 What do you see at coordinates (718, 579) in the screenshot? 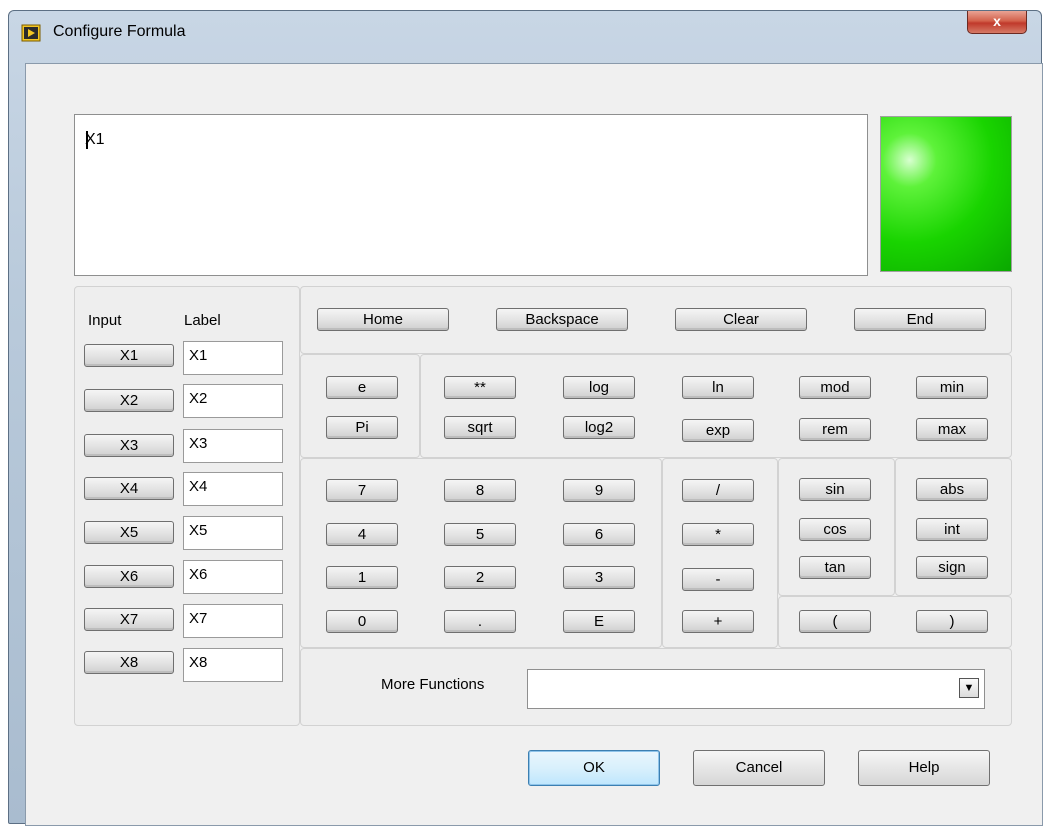
I see `minus-button: -` at bounding box center [718, 579].